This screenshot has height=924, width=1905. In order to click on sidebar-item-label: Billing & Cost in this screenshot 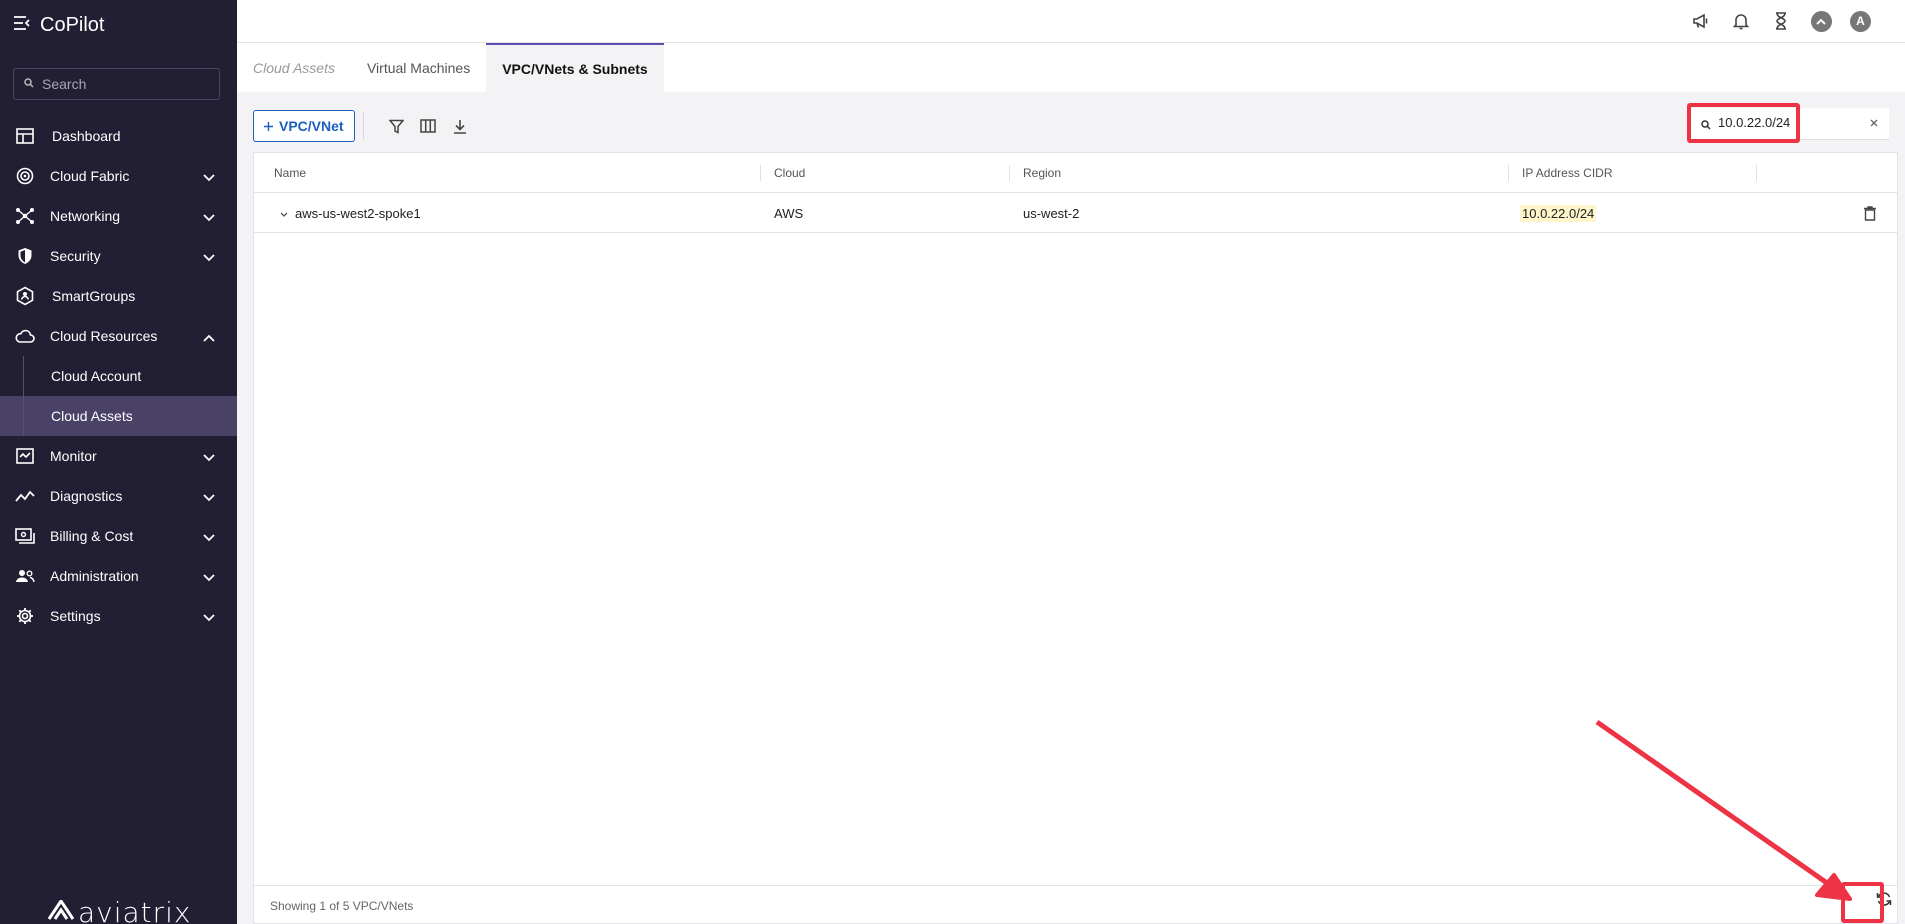, I will do `click(92, 536)`.